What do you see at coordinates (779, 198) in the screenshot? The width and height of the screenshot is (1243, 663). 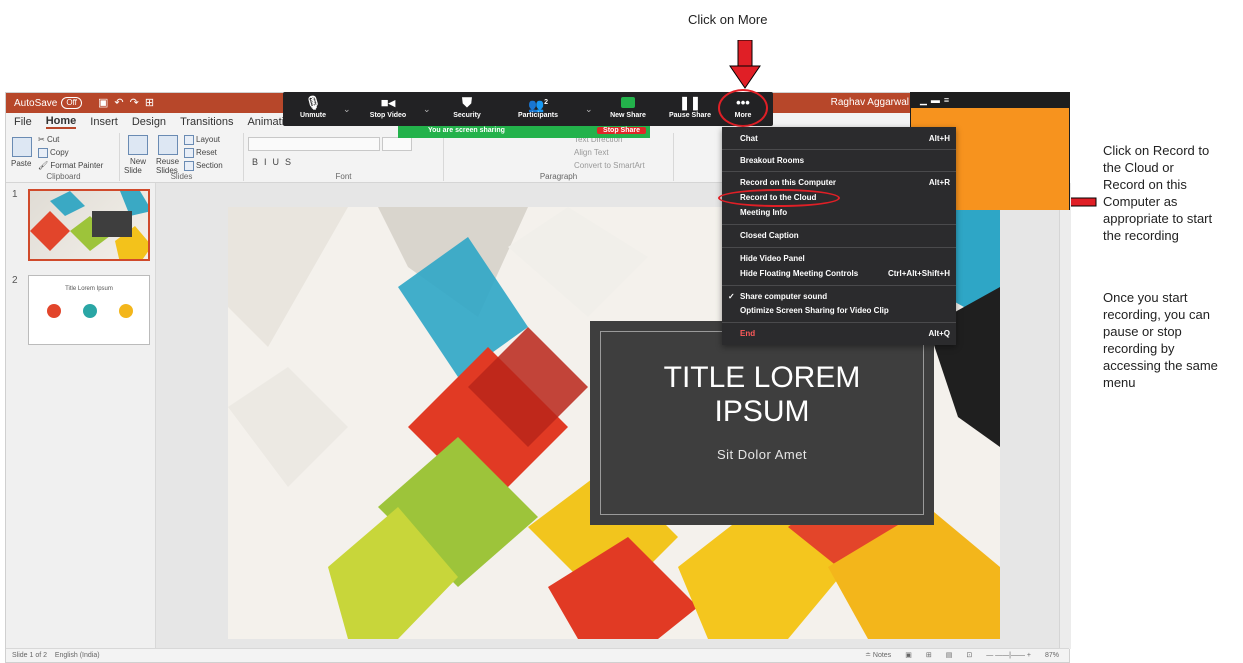 I see `record-cloud-highlight-circle` at bounding box center [779, 198].